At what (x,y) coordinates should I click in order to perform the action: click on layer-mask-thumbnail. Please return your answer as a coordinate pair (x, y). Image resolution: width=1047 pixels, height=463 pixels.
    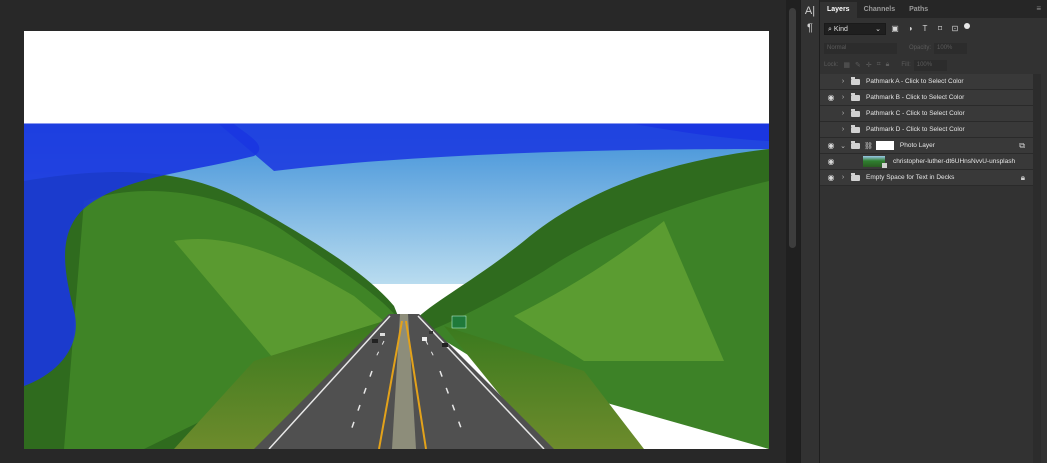
    Looking at the image, I should click on (884, 145).